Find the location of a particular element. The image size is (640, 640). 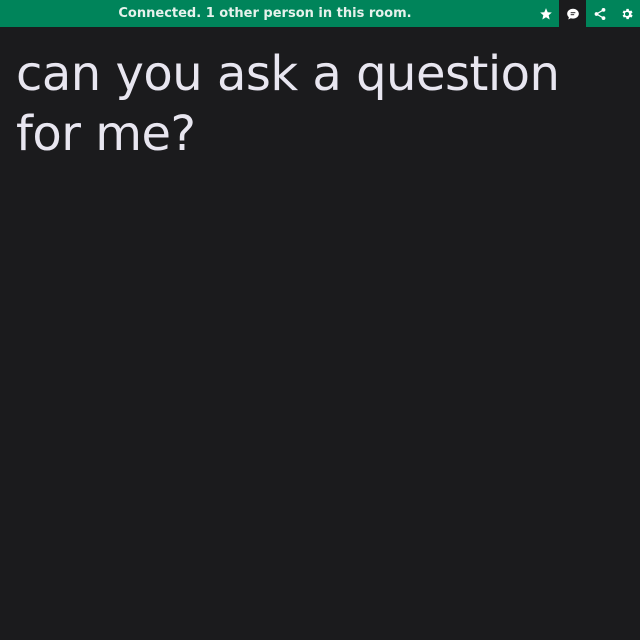

chat-bubble-icon is located at coordinates (573, 14).